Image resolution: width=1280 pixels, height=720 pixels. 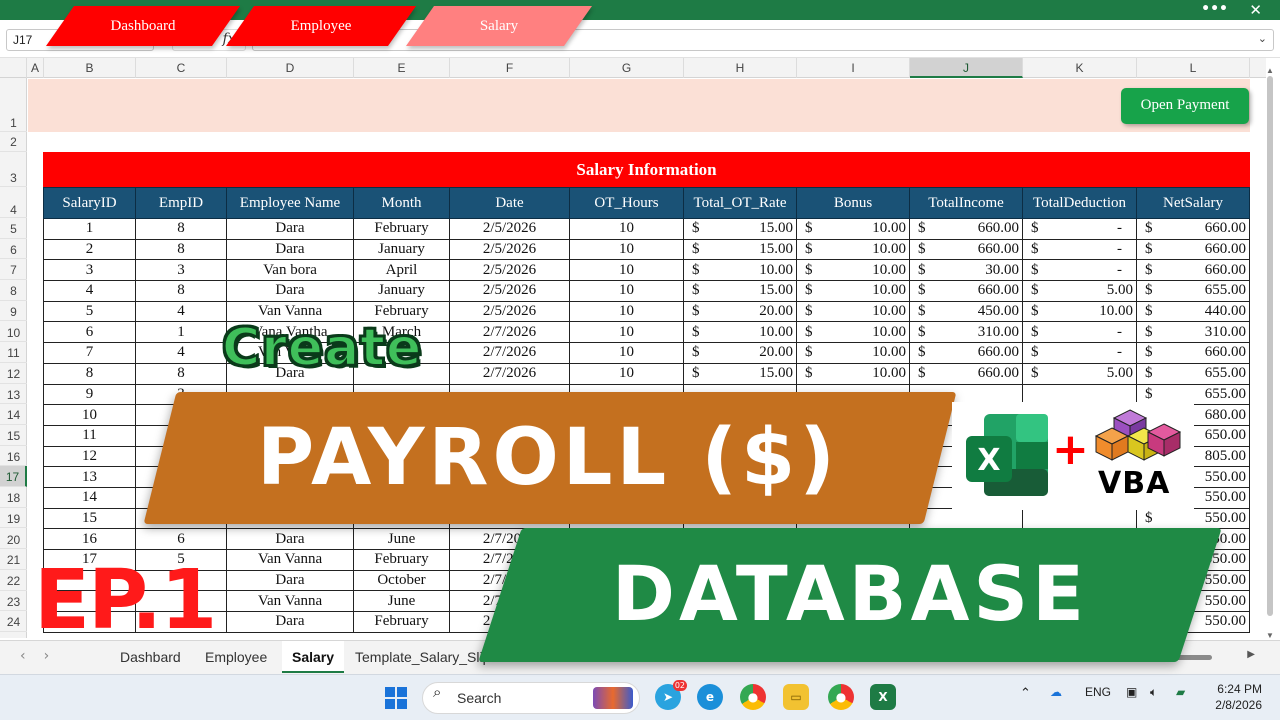 What do you see at coordinates (510, 68) in the screenshot?
I see `column-header-f: F` at bounding box center [510, 68].